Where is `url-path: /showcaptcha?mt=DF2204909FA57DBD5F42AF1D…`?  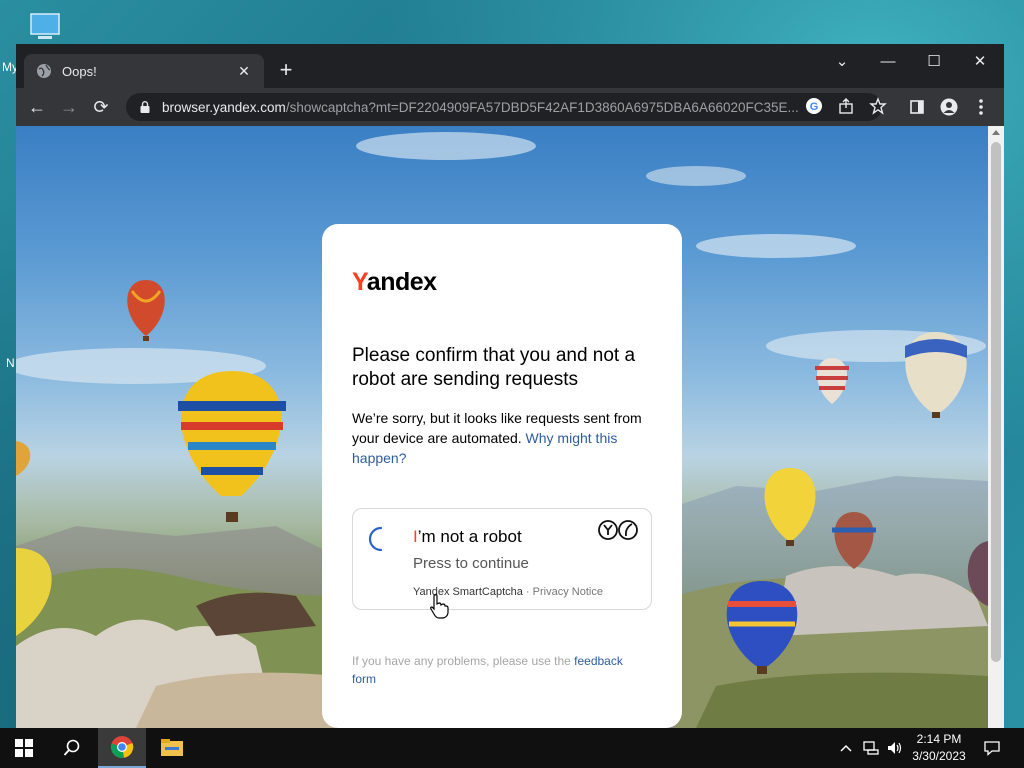
url-path: /showcaptcha?mt=DF2204909FA57DBD5F42AF1D… is located at coordinates (542, 107).